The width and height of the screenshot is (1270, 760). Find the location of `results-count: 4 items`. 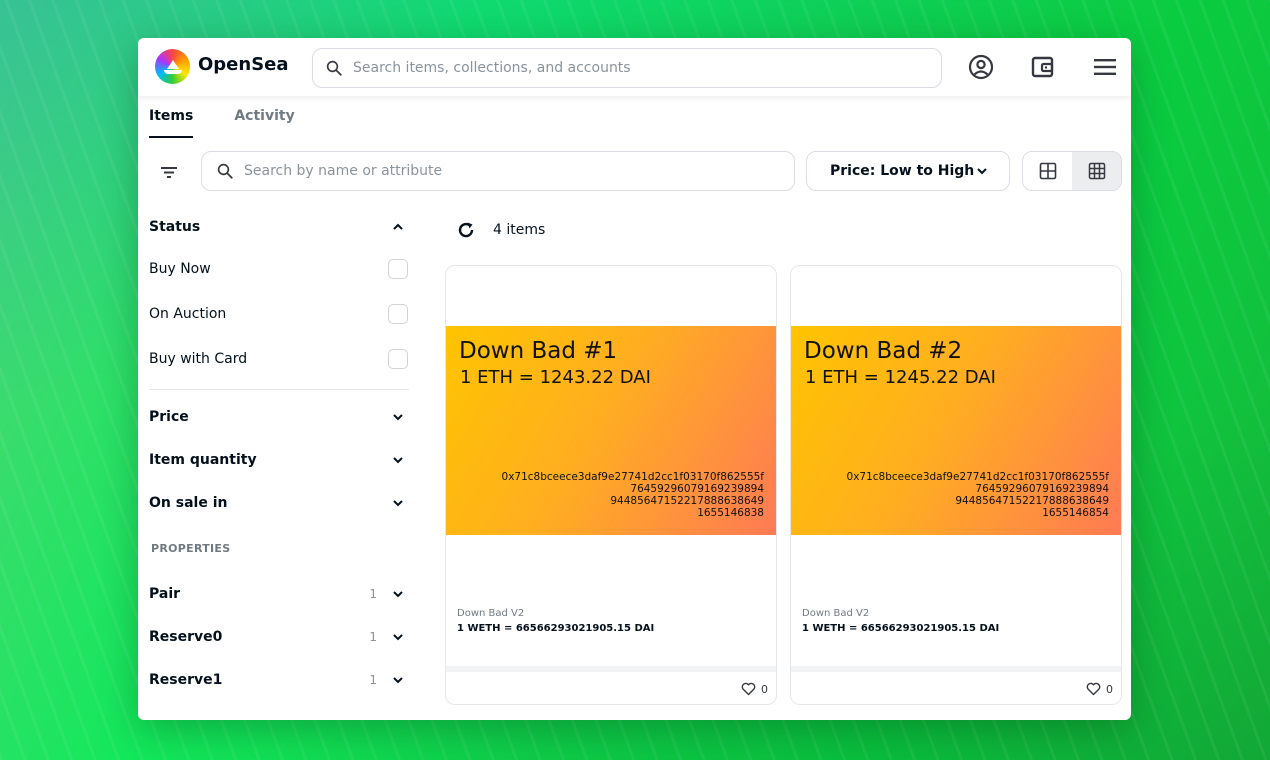

results-count: 4 items is located at coordinates (519, 230).